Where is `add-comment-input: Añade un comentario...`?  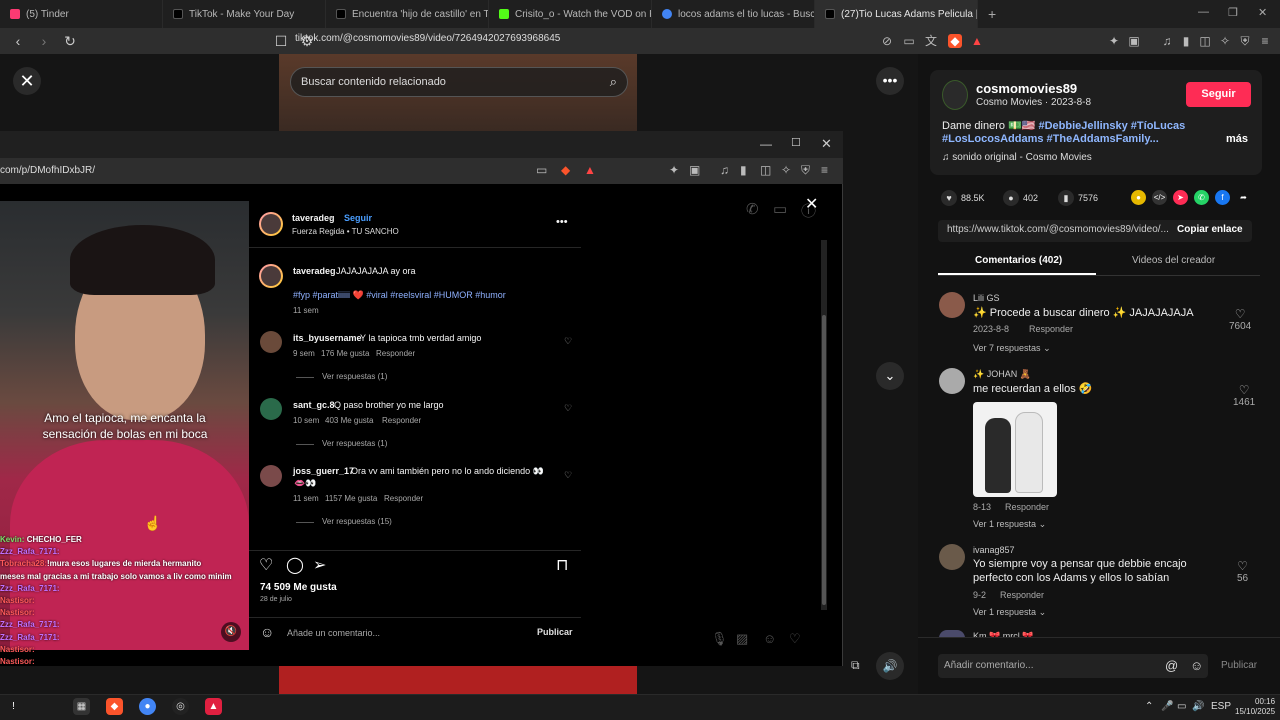 add-comment-input: Añade un comentario... is located at coordinates (333, 633).